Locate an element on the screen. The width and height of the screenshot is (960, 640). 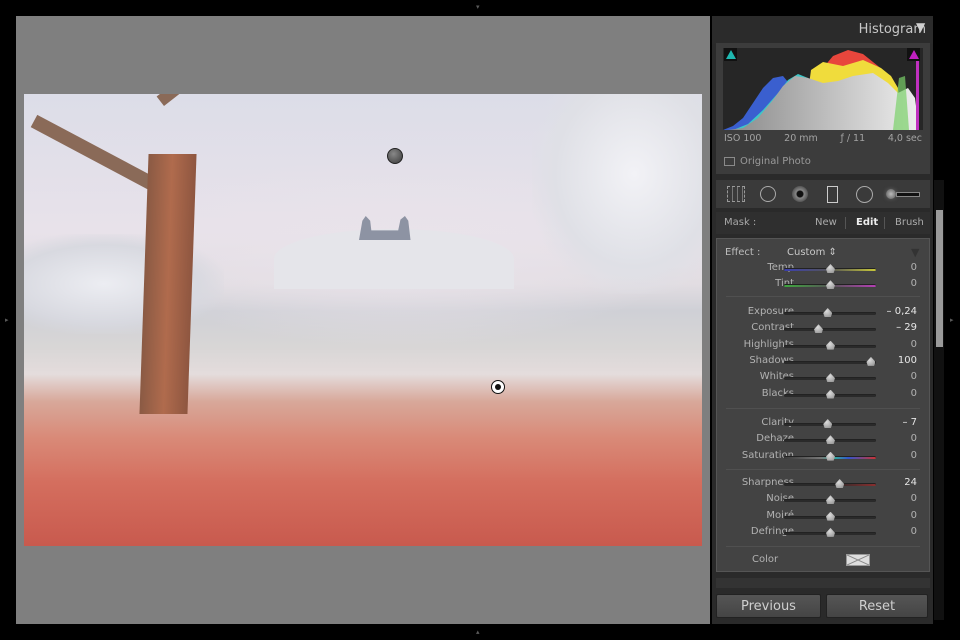
graduated-filter-icon is located at coordinates (832, 194).